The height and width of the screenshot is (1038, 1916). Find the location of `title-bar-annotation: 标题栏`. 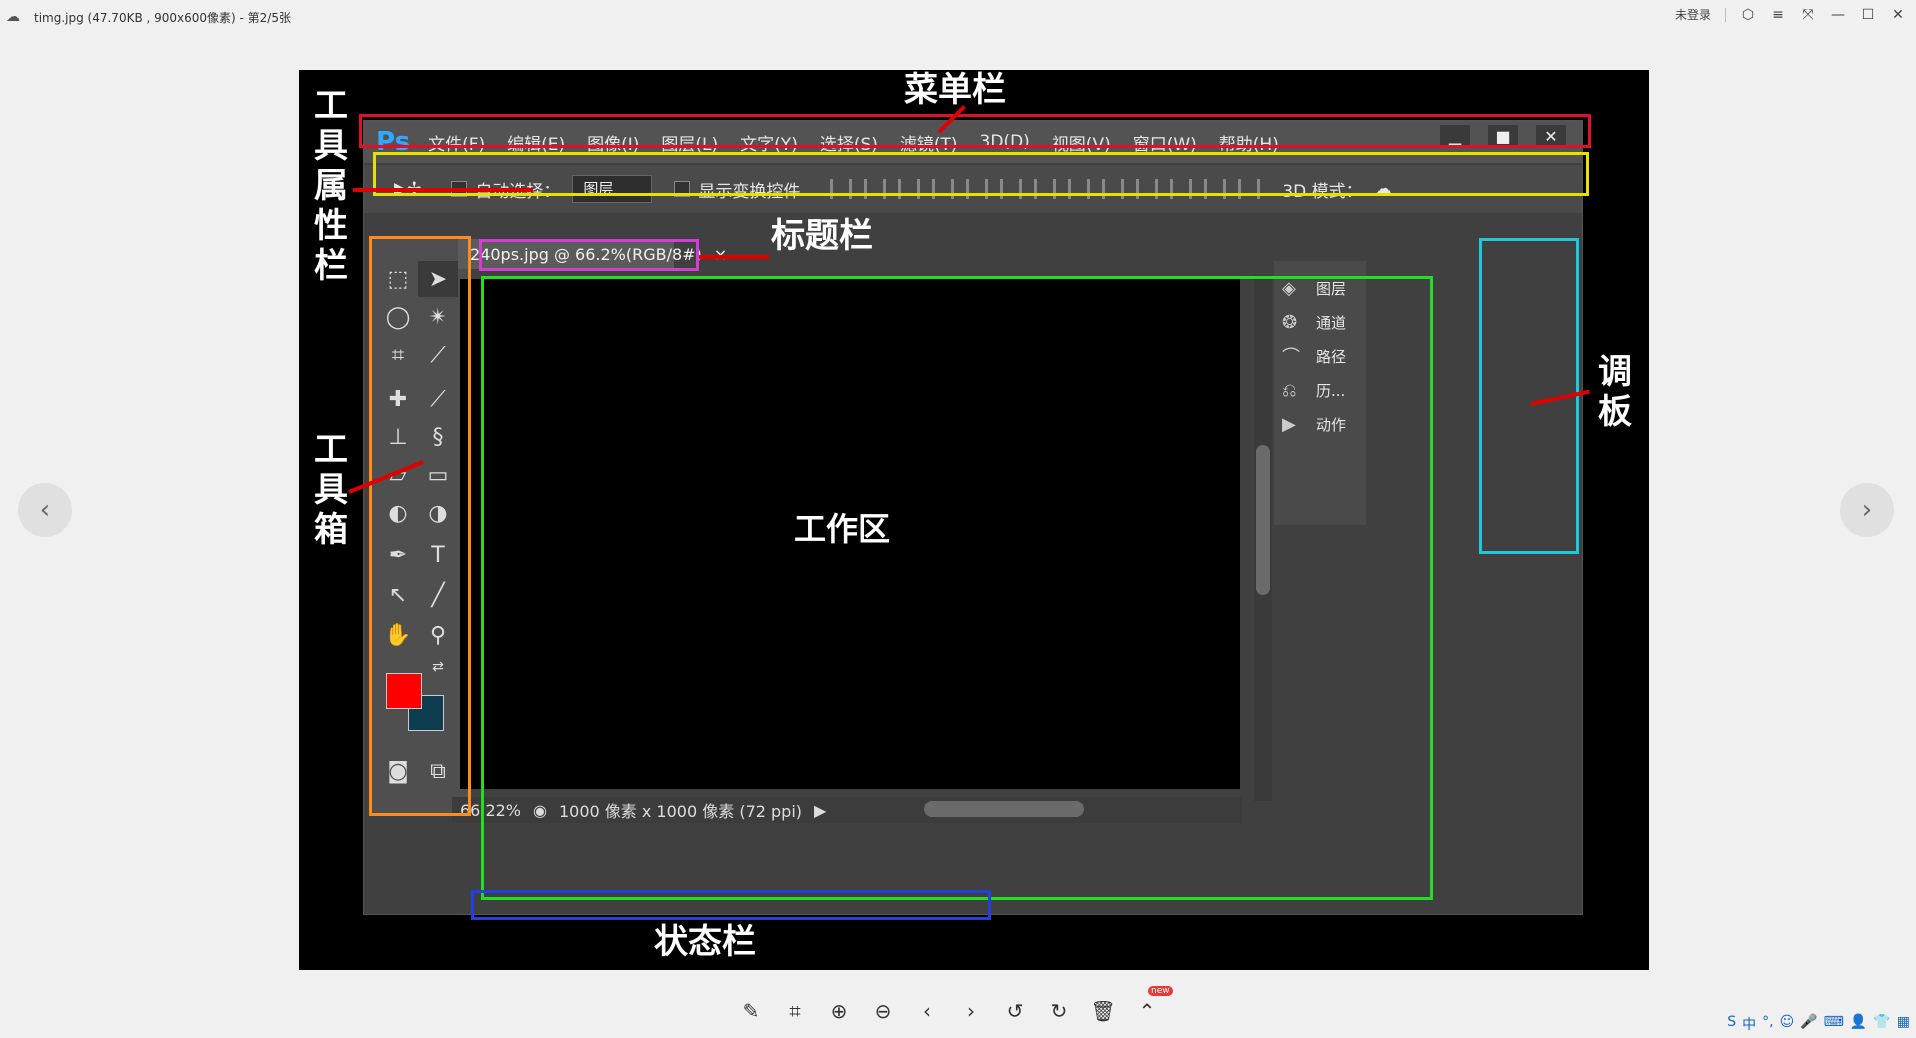

title-bar-annotation: 标题栏 is located at coordinates (822, 236).